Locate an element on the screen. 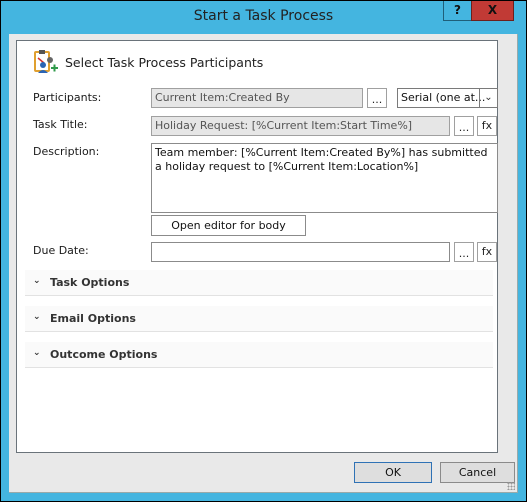  panel-heading: Select Task Process Participants is located at coordinates (164, 62).